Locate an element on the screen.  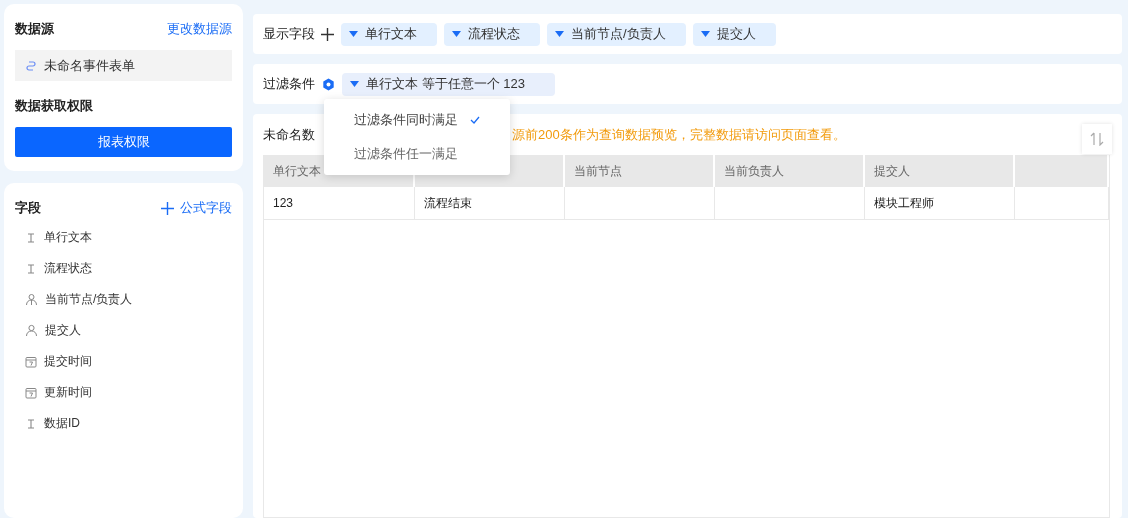
filter-chip: 单行文本 等于任意一个 123 is located at coordinates (448, 84).